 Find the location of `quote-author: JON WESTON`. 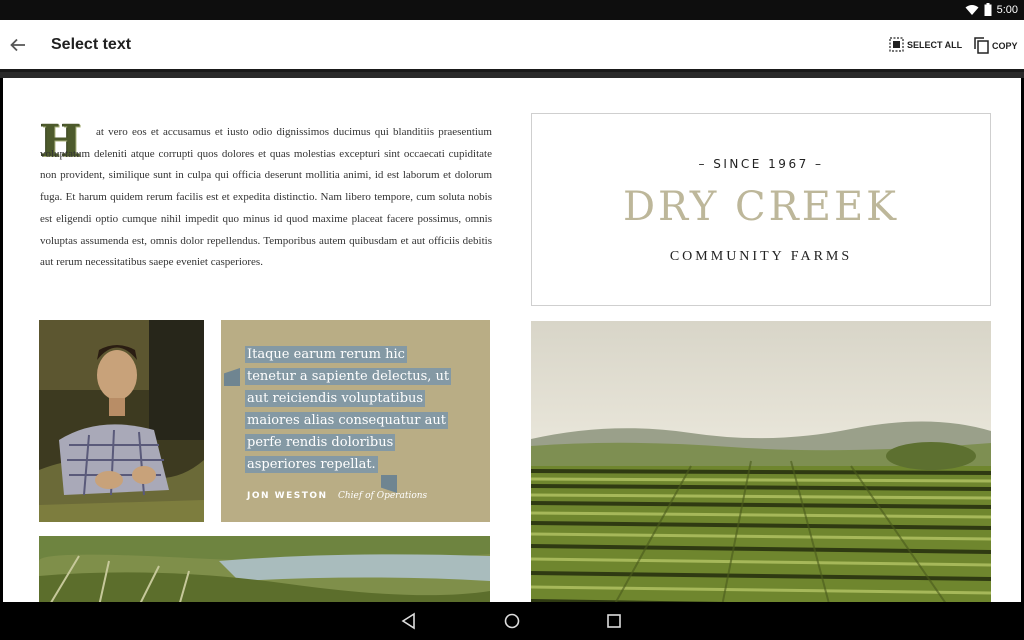

quote-author: JON WESTON is located at coordinates (287, 496).